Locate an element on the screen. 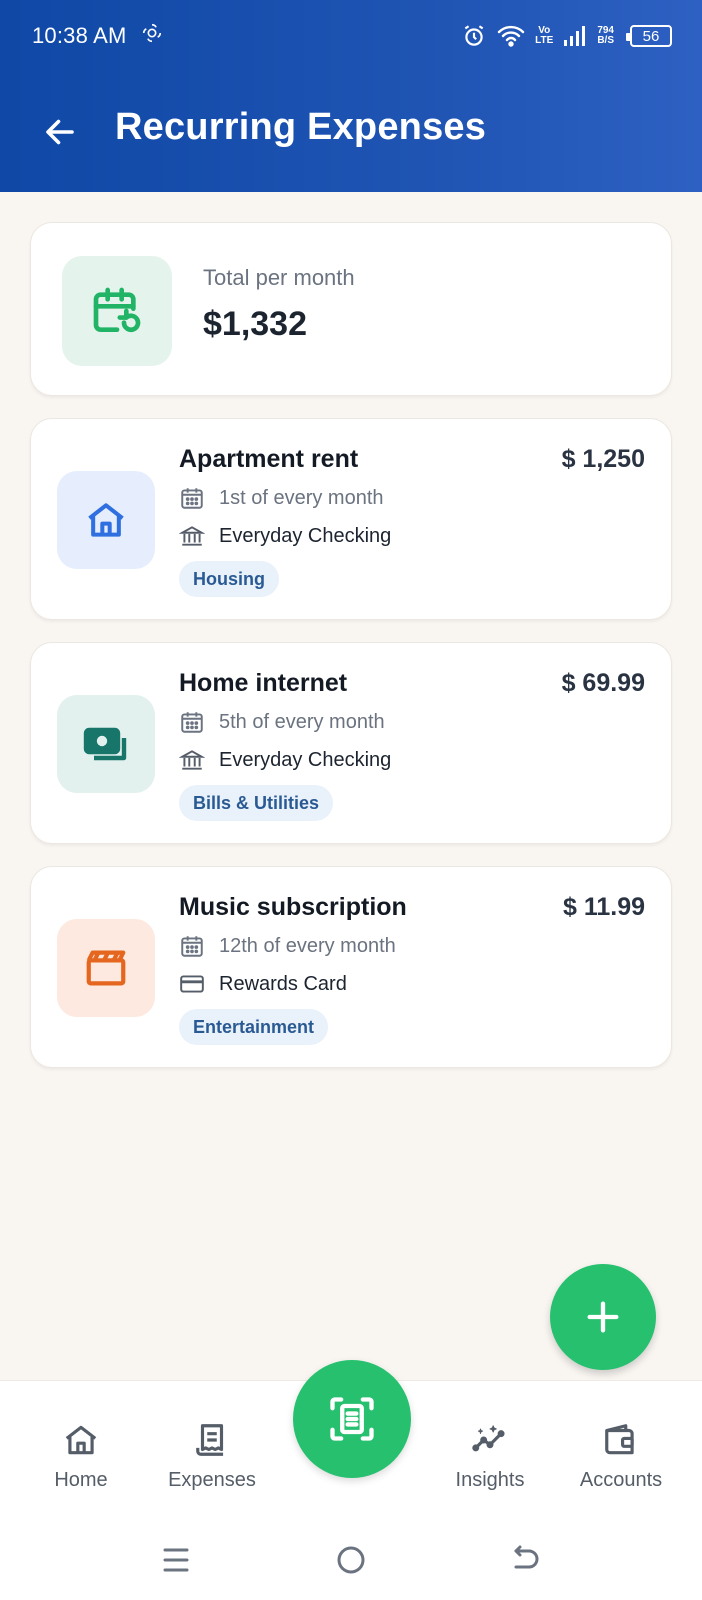 The width and height of the screenshot is (702, 1600). home-circle-icon is located at coordinates (351, 1560).